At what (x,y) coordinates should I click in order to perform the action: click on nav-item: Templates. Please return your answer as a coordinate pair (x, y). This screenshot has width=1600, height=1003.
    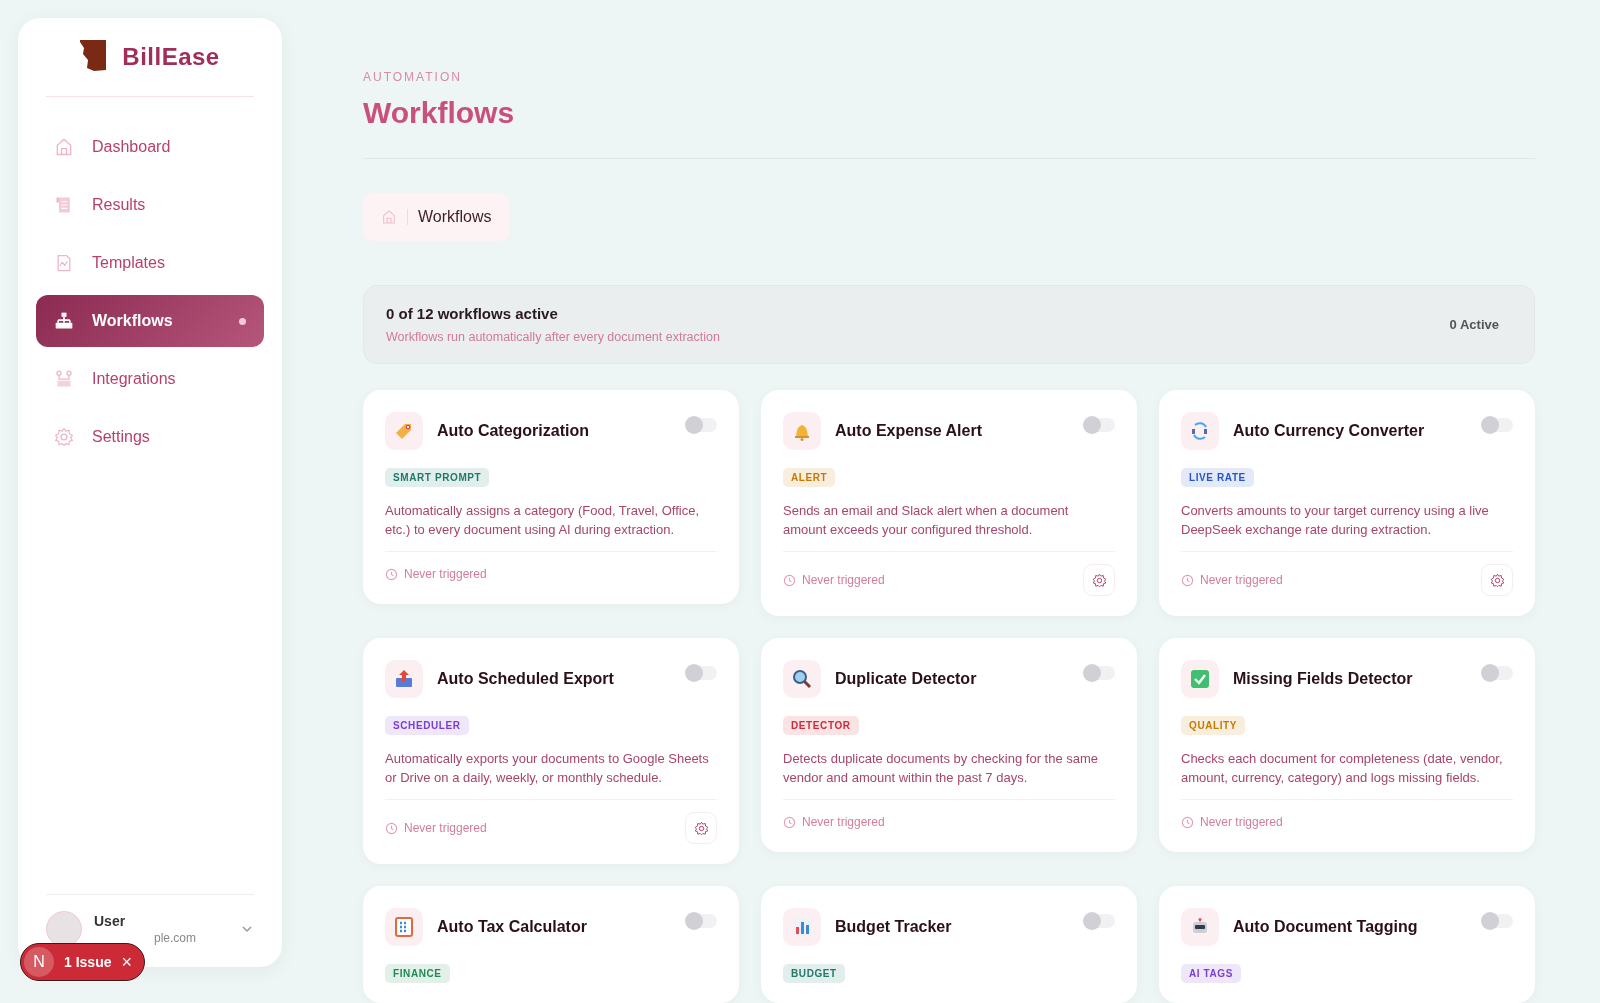
    Looking at the image, I should click on (150, 263).